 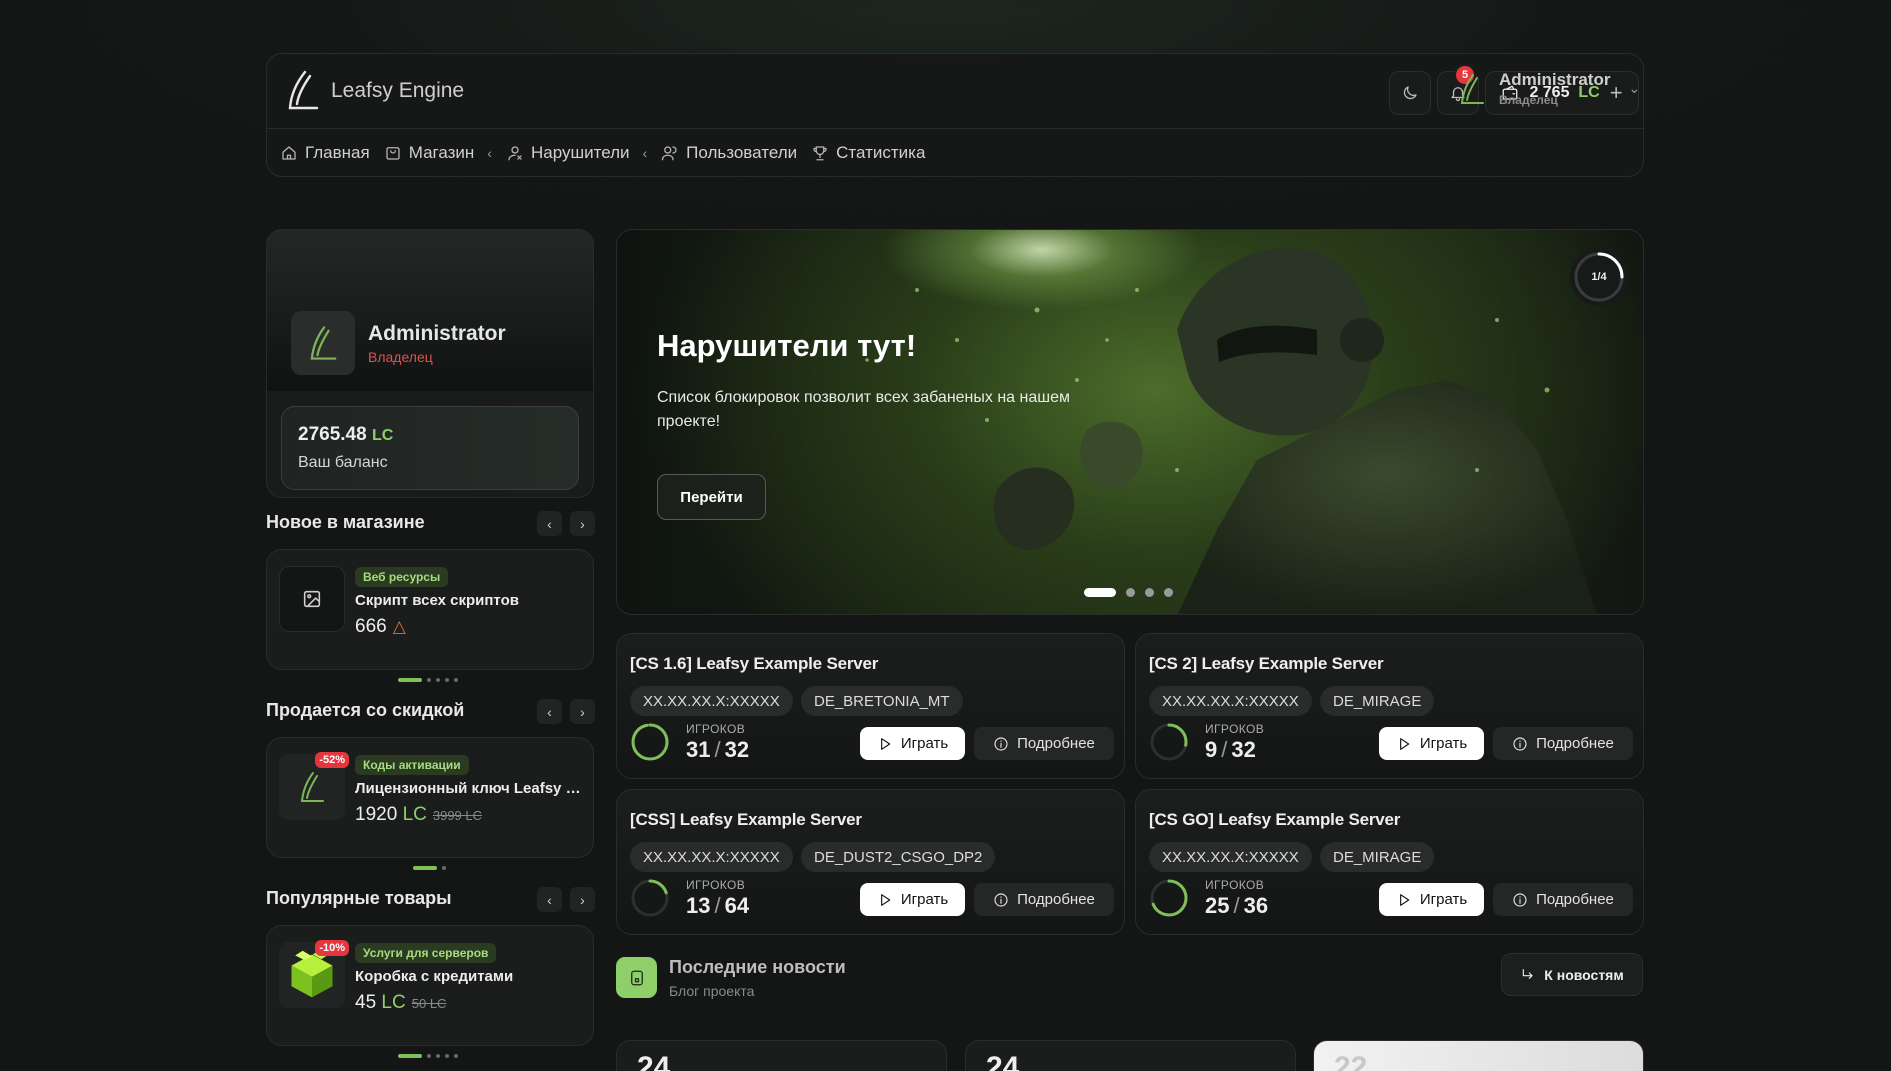 What do you see at coordinates (401, 1002) in the screenshot?
I see `item-price: 45 LC 50 LC` at bounding box center [401, 1002].